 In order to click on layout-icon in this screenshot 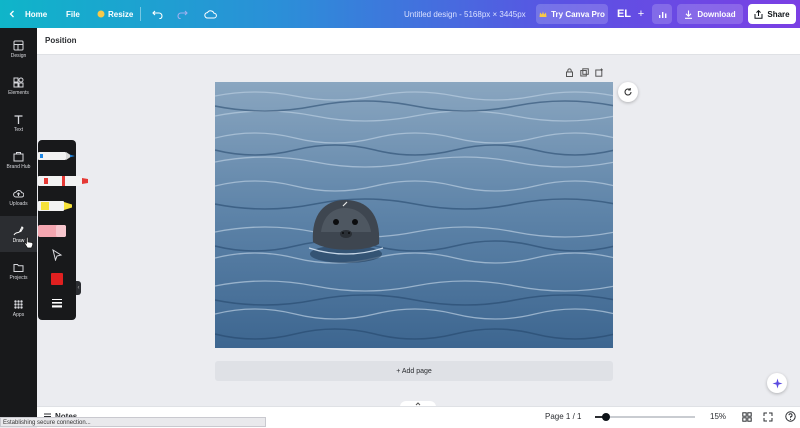, I will do `click(18, 45)`.